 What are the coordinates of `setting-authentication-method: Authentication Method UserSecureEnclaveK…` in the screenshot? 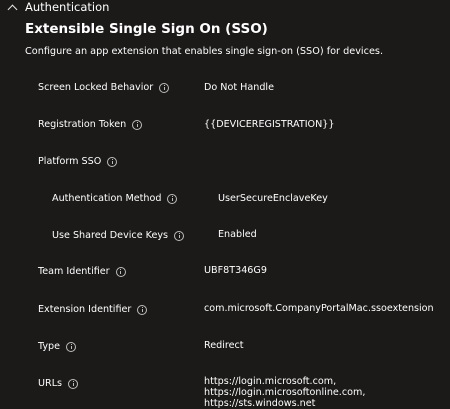 It's located at (225, 201).